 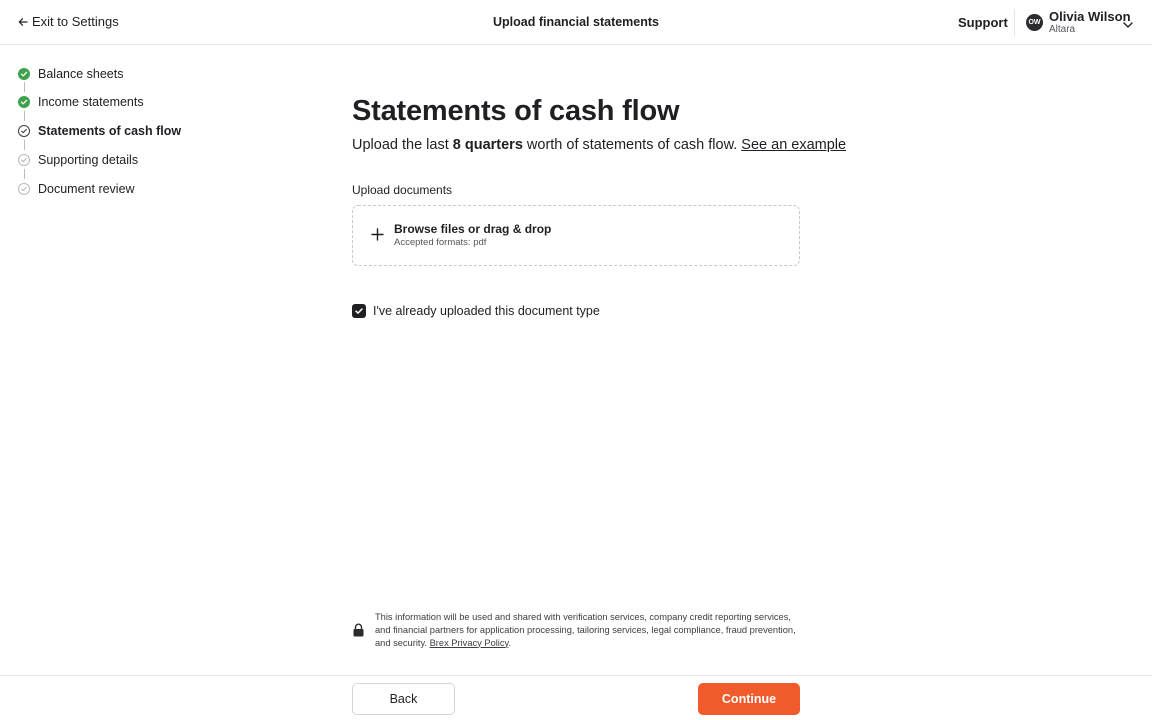 What do you see at coordinates (516, 111) in the screenshot?
I see `page-title: Statements of cash flow` at bounding box center [516, 111].